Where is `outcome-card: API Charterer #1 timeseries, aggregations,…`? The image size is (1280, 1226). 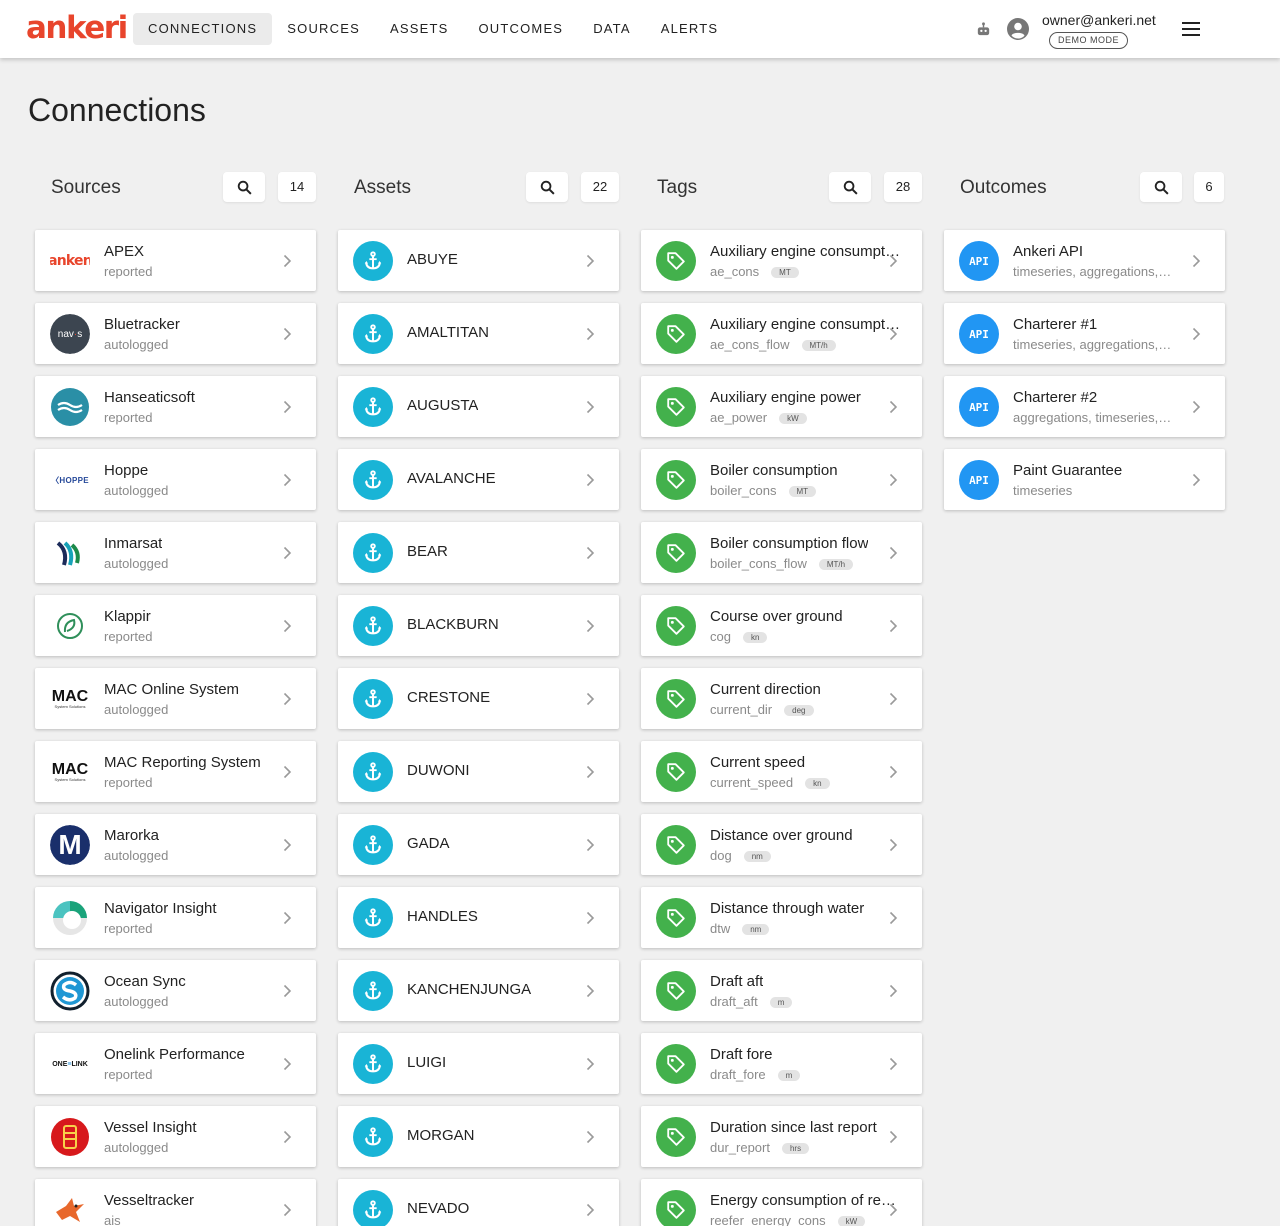 outcome-card: API Charterer #1 timeseries, aggregations,… is located at coordinates (1084, 333).